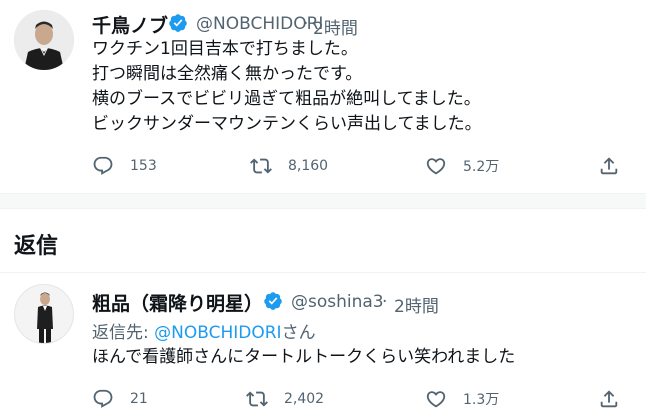 This screenshot has height=420, width=646. I want to click on like-count: 5.2万, so click(481, 167).